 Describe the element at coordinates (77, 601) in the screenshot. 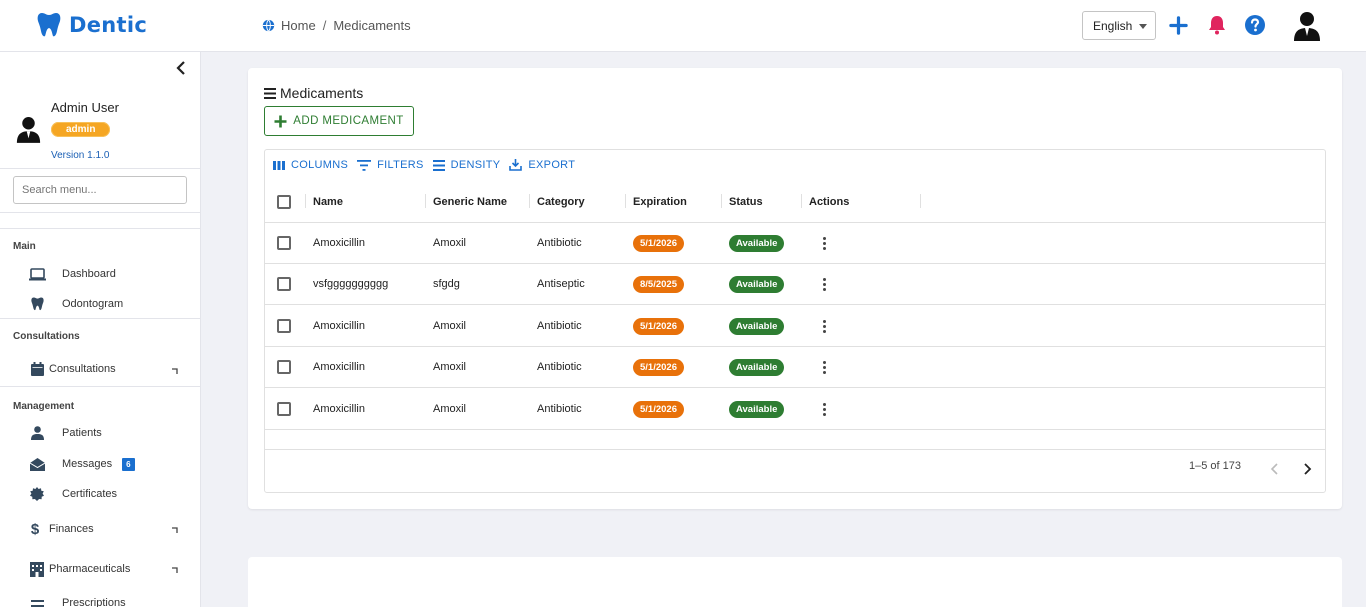

I see `sidebar-item-prescriptions: Prescriptions` at that location.